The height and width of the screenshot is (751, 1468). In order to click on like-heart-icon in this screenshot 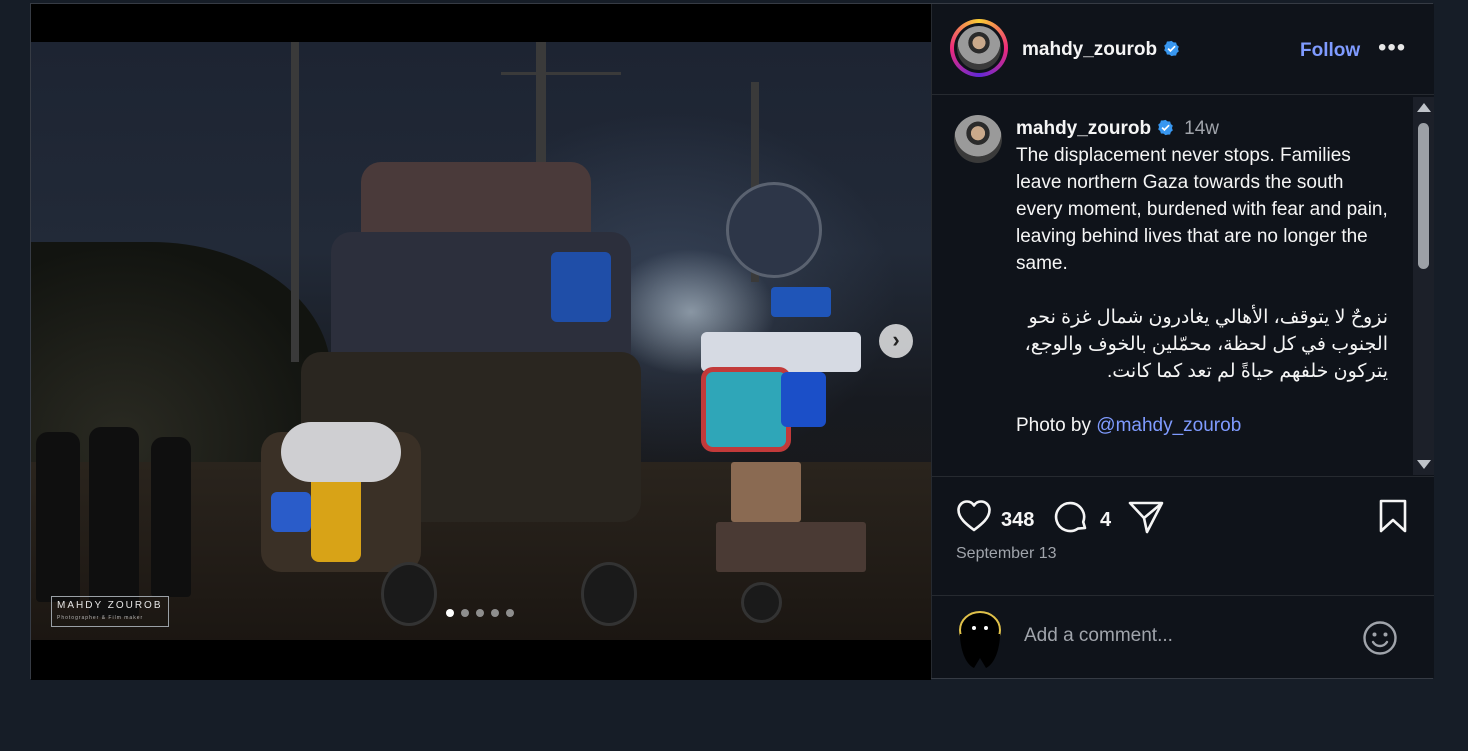, I will do `click(974, 516)`.